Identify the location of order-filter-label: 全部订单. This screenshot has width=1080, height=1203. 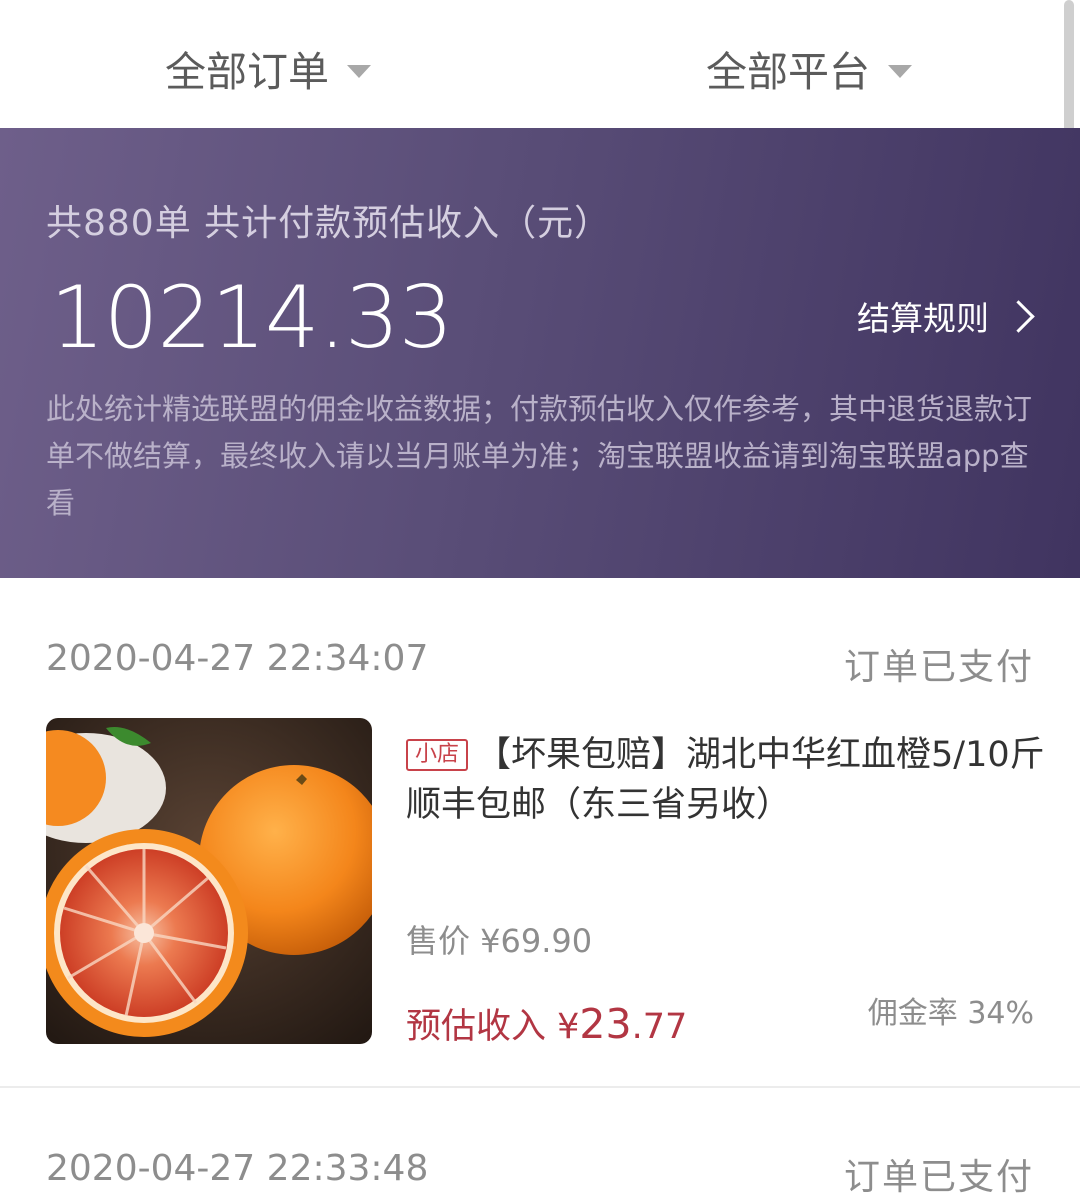
(247, 72).